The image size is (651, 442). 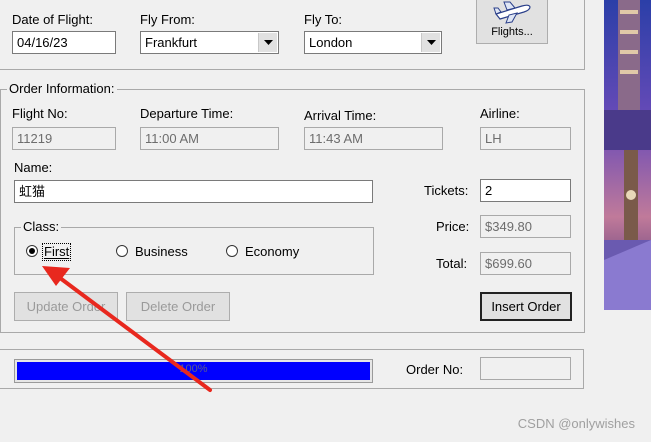 What do you see at coordinates (178, 306) in the screenshot?
I see `delete-order-button: Delete Order` at bounding box center [178, 306].